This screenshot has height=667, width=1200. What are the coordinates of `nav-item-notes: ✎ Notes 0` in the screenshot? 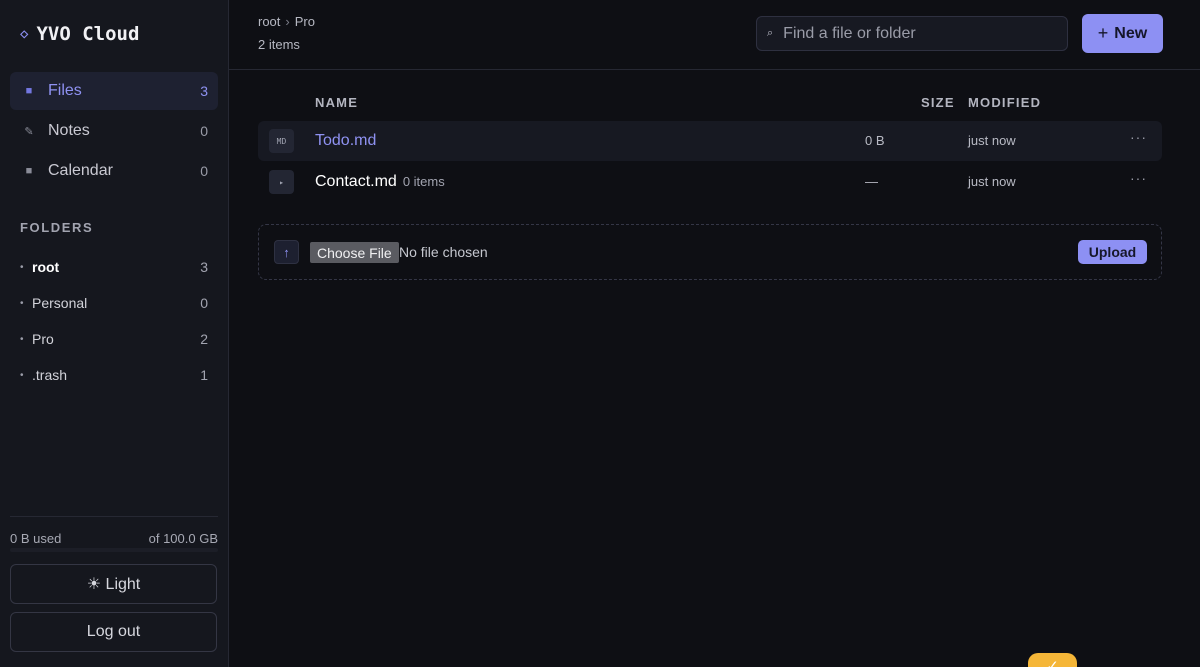 It's located at (114, 131).